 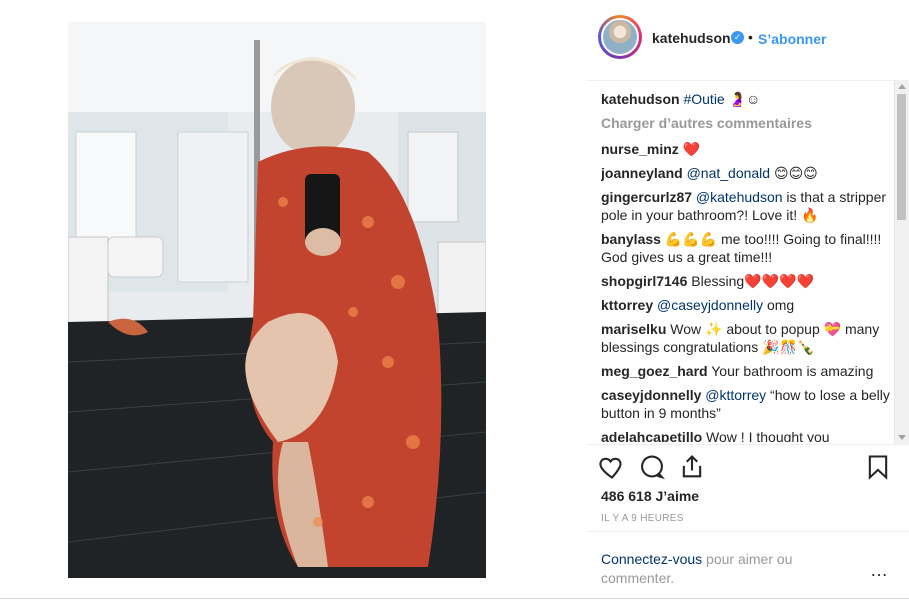 What do you see at coordinates (633, 329) in the screenshot?
I see `comment-username: mariselku` at bounding box center [633, 329].